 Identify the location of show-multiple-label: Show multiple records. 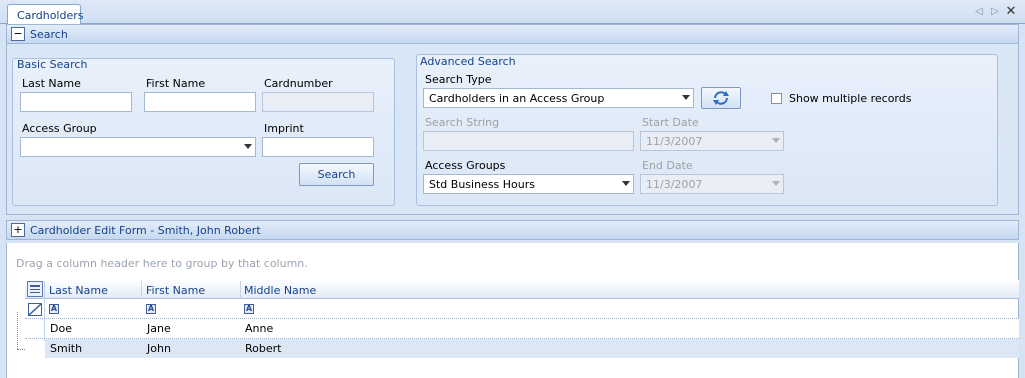
(850, 98).